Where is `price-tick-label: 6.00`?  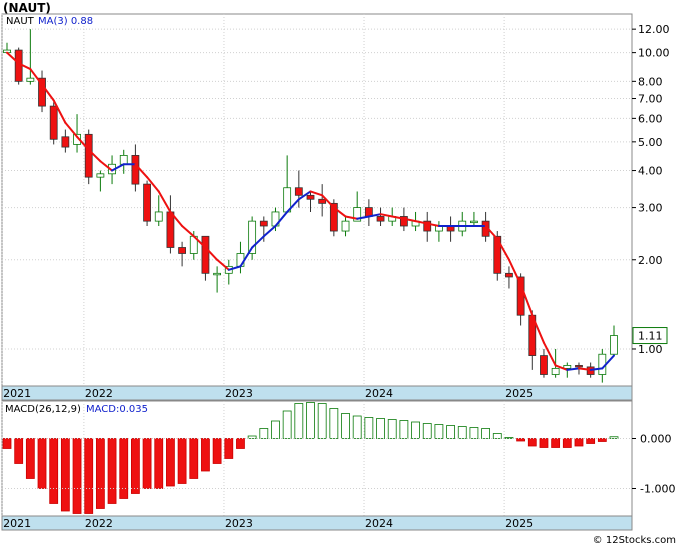
price-tick-label: 6.00 is located at coordinates (650, 118).